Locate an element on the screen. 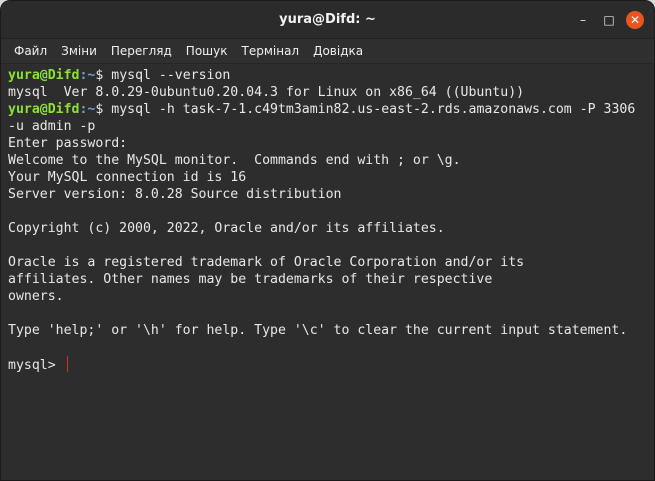 The height and width of the screenshot is (481, 655). mysql-prompt: mysql> is located at coordinates (36, 365).